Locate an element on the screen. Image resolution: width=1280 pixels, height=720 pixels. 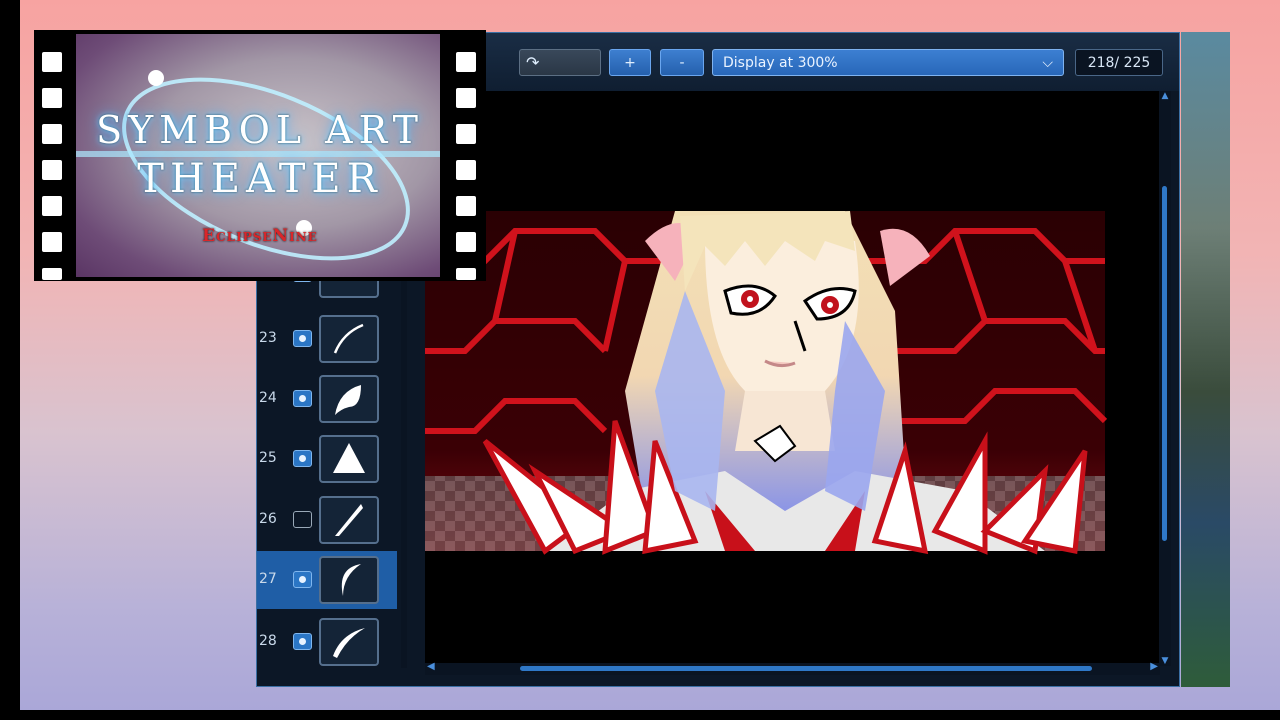
visibility-eye-off-icon is located at coordinates (302, 519).